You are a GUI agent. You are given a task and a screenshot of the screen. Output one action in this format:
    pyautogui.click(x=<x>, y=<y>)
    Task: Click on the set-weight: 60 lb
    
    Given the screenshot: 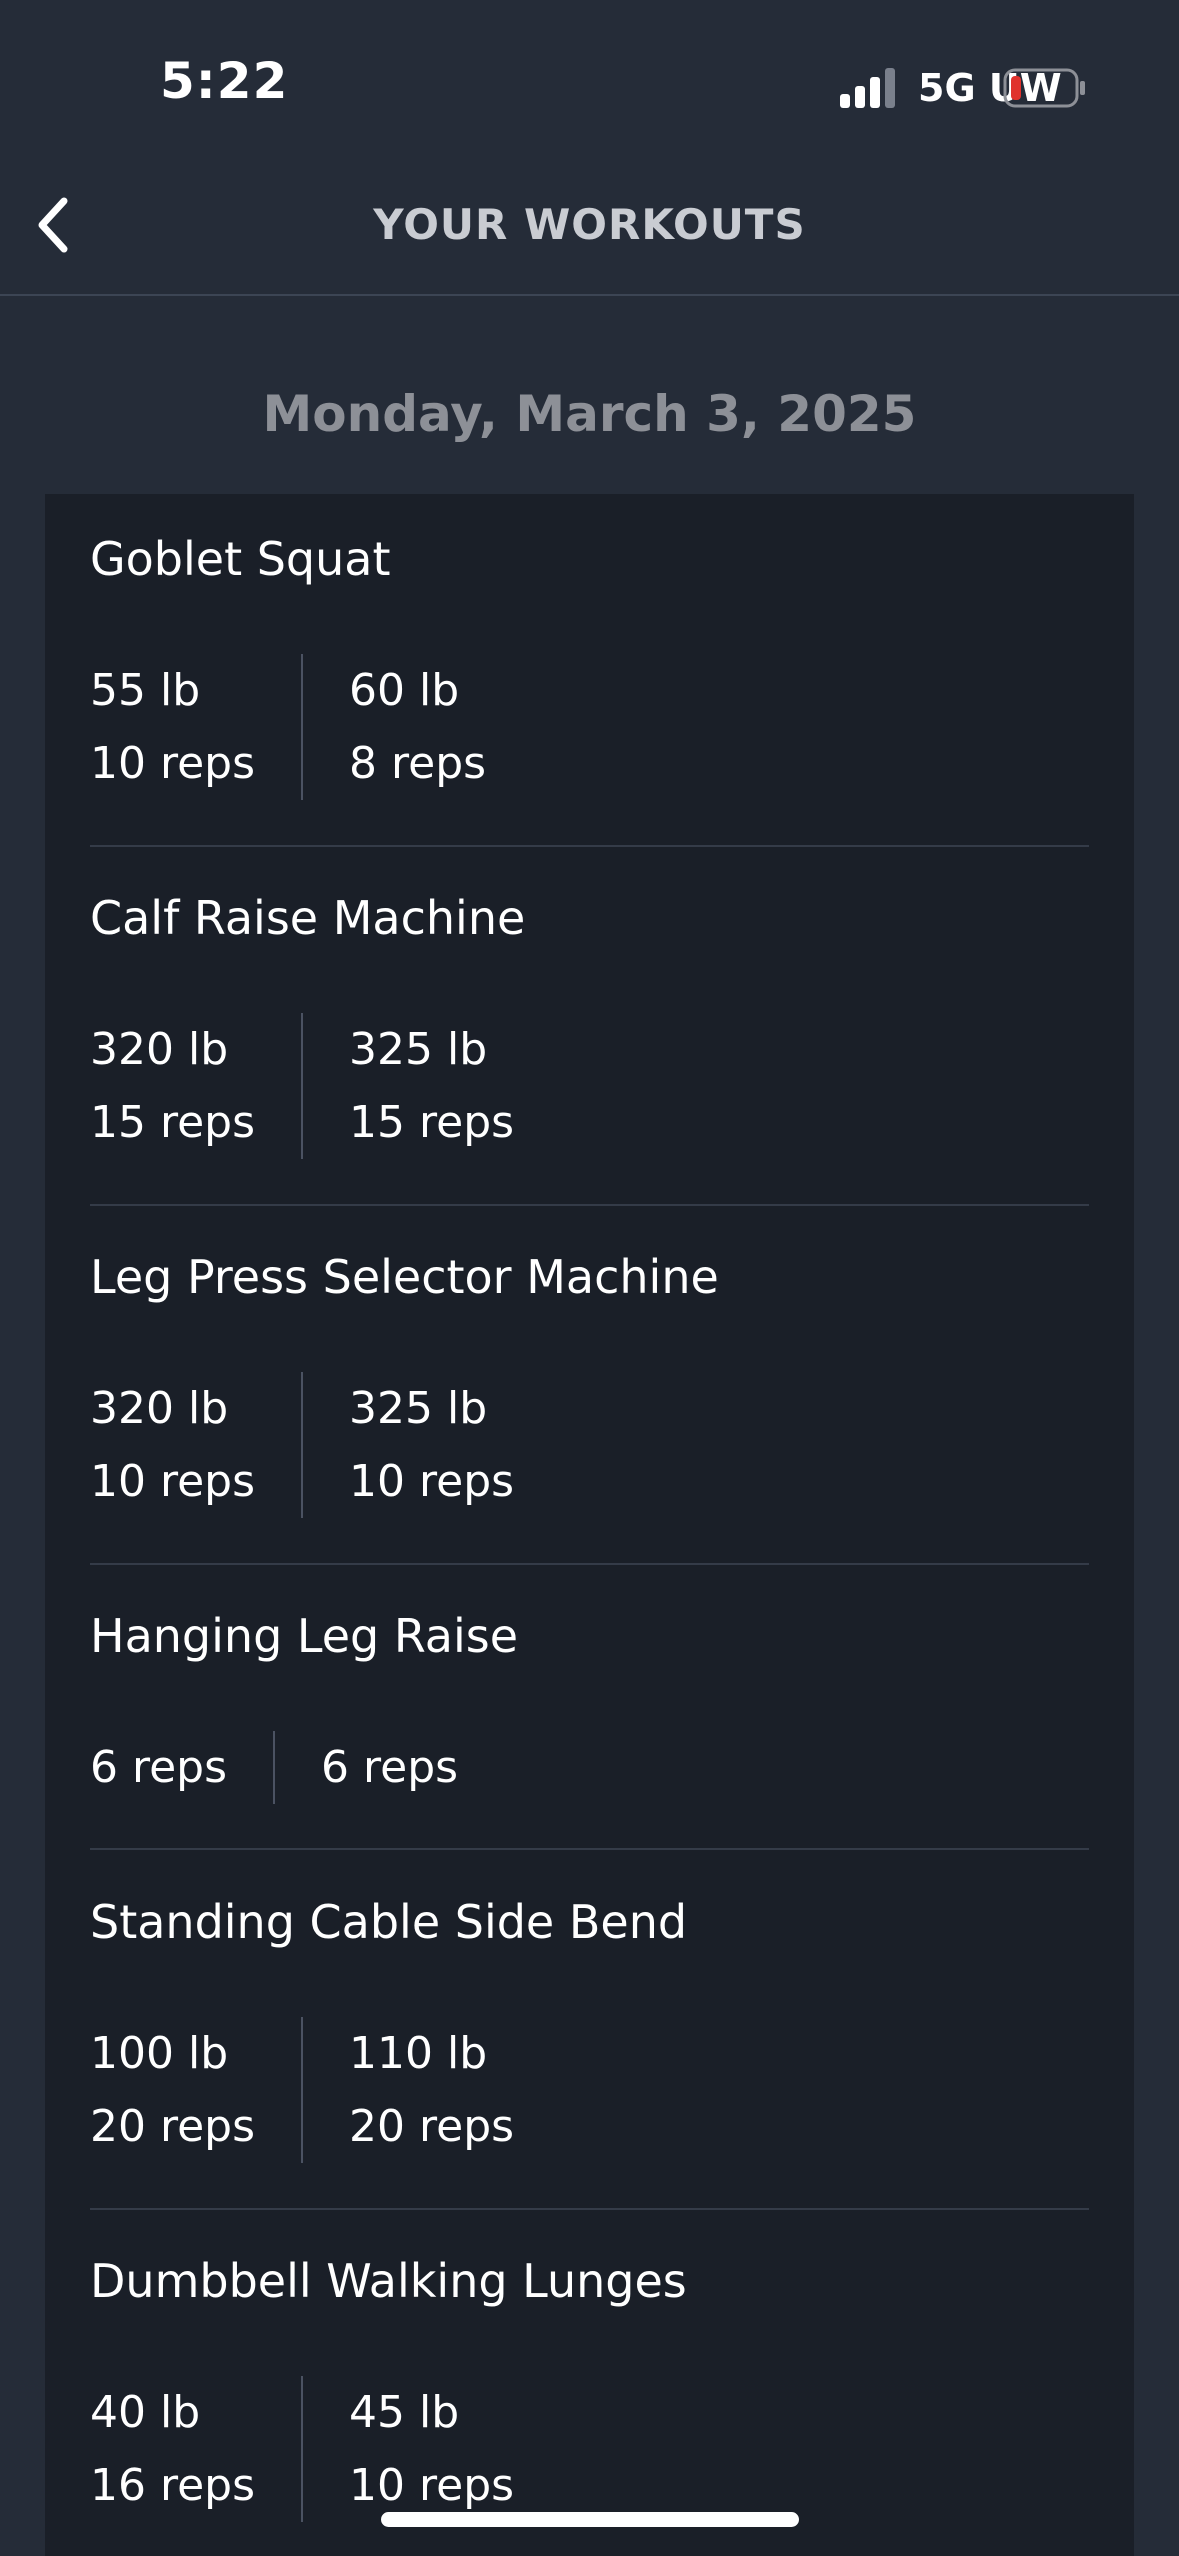 What is the action you would take?
    pyautogui.click(x=404, y=690)
    